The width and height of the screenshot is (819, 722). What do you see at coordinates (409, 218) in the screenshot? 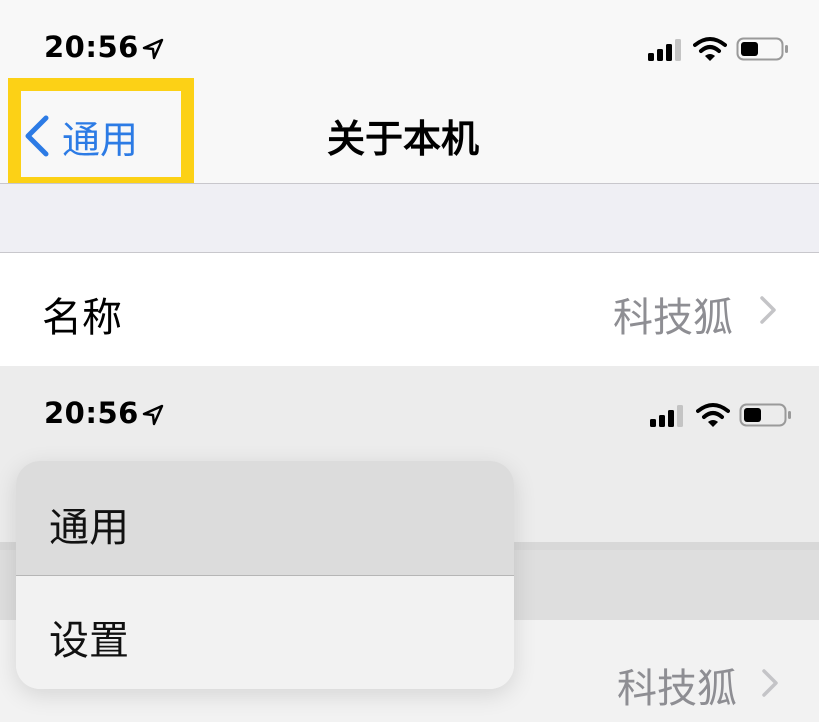
I see `section-gap` at bounding box center [409, 218].